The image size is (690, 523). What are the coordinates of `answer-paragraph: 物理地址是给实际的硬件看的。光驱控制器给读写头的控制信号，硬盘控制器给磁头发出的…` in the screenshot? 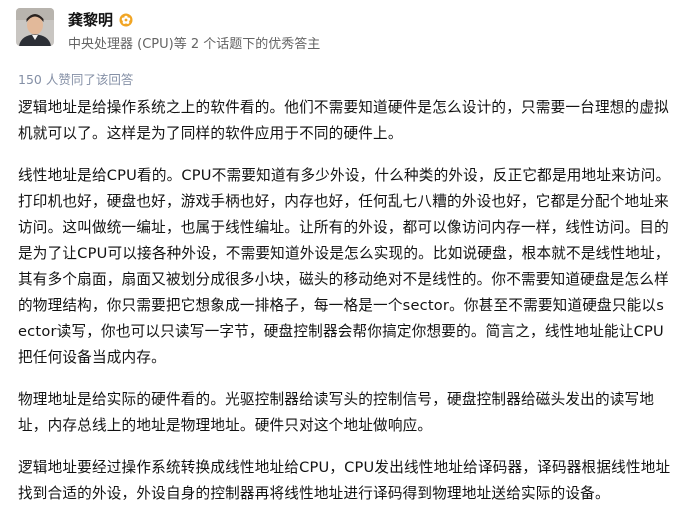 It's located at (336, 412).